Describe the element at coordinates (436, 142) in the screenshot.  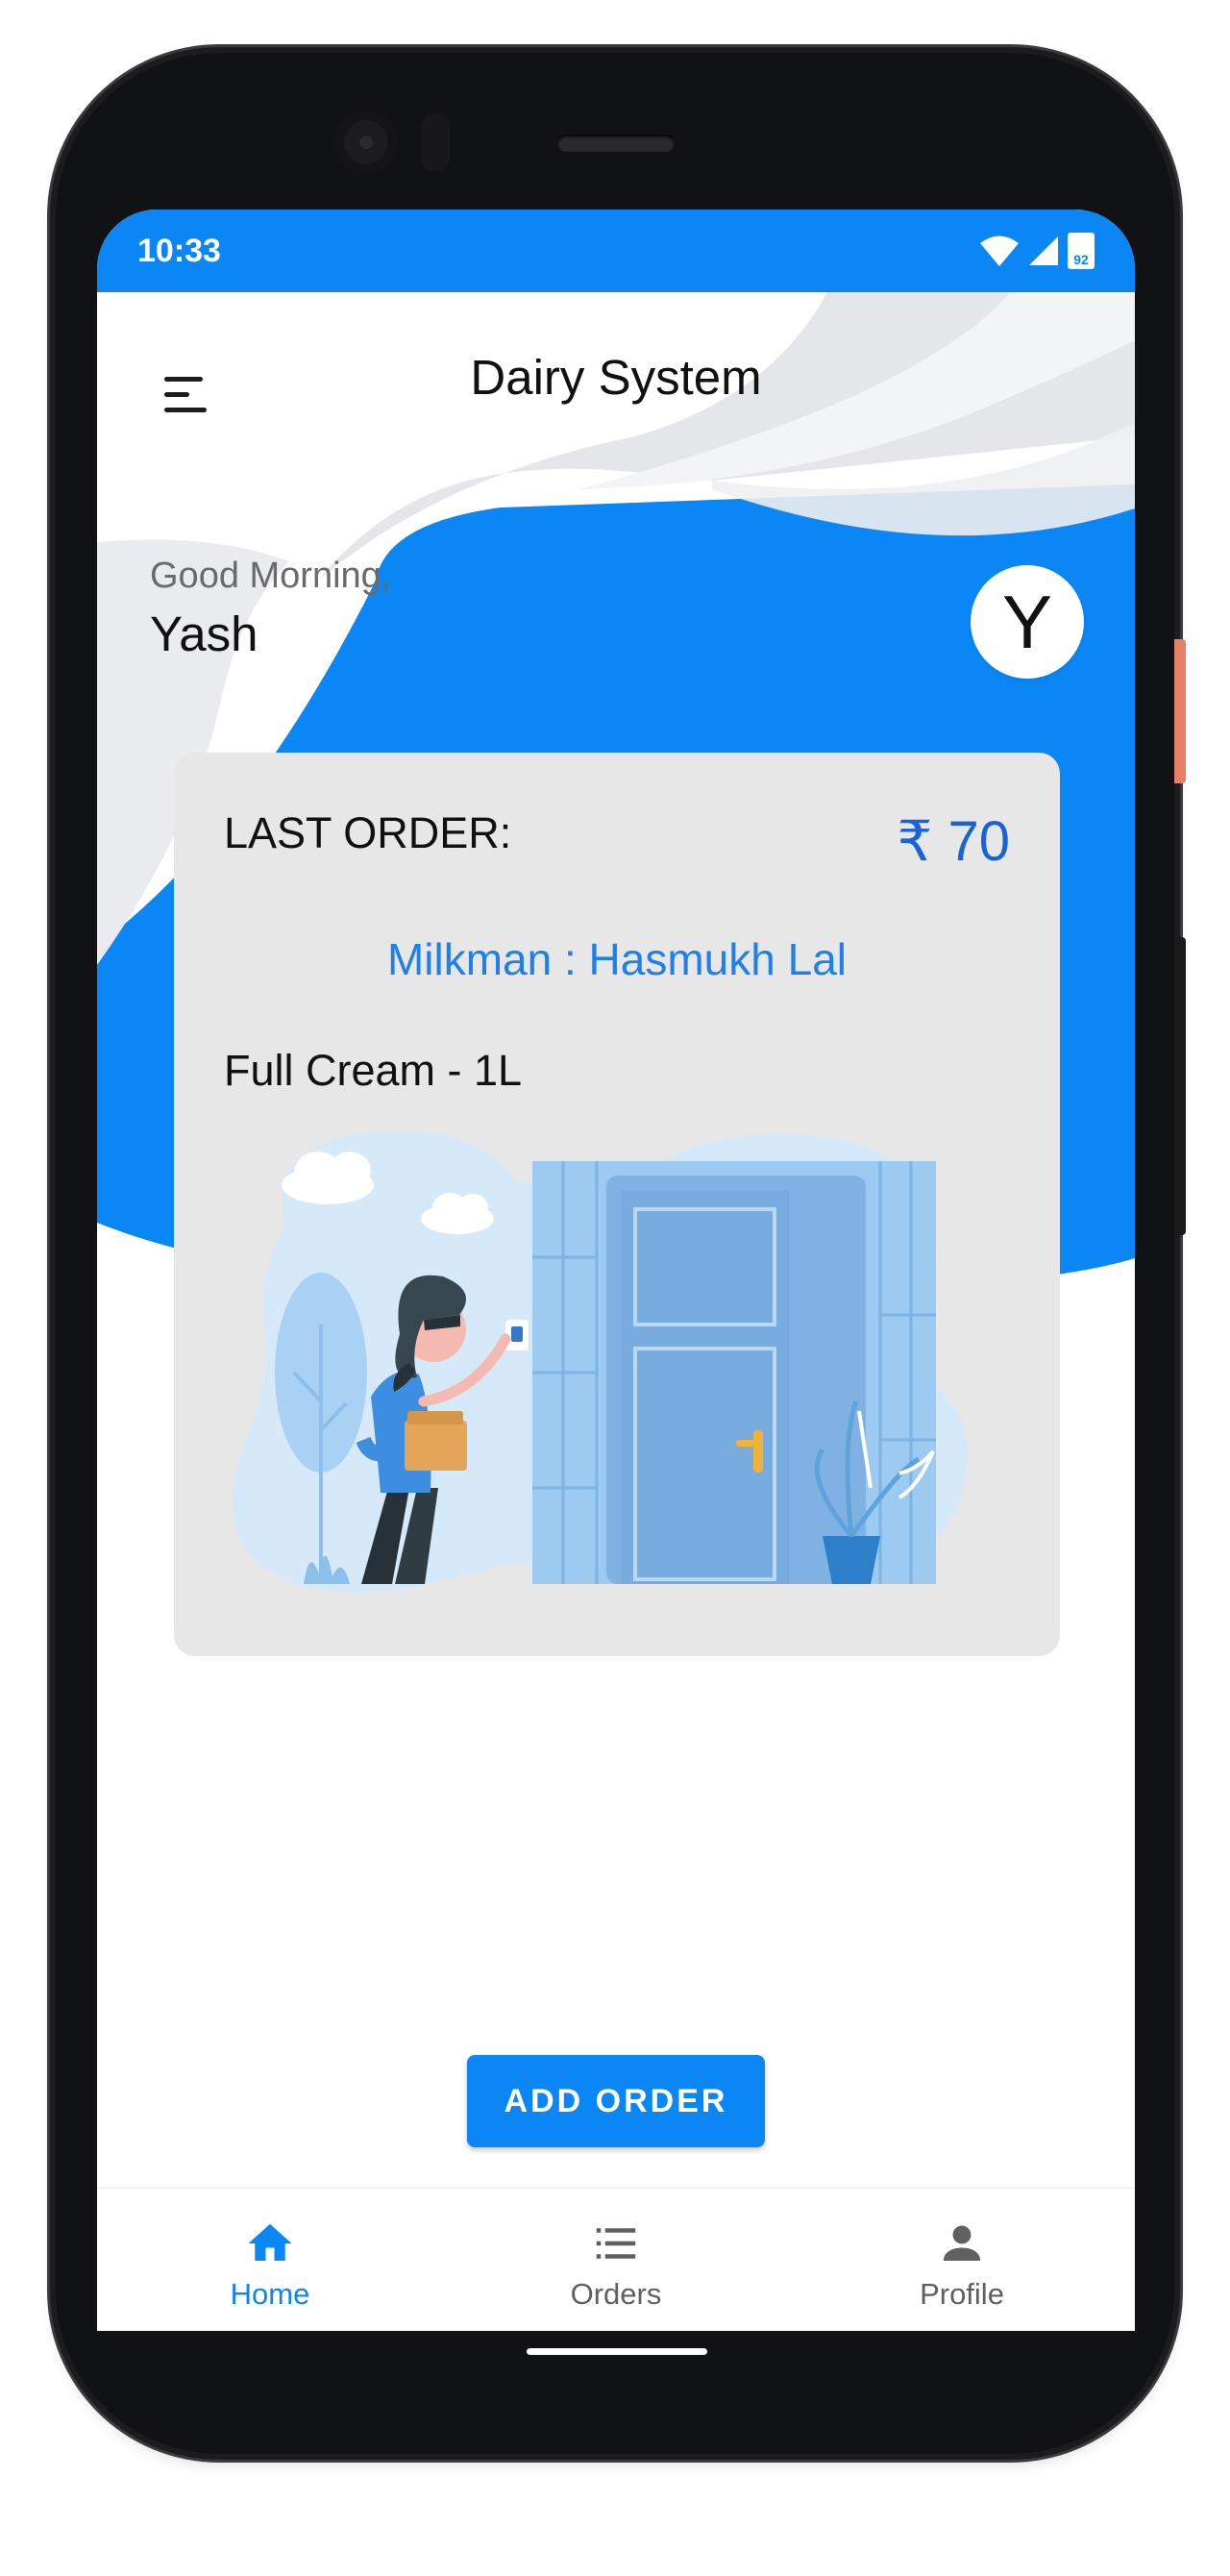
I see `proximity-sensor` at that location.